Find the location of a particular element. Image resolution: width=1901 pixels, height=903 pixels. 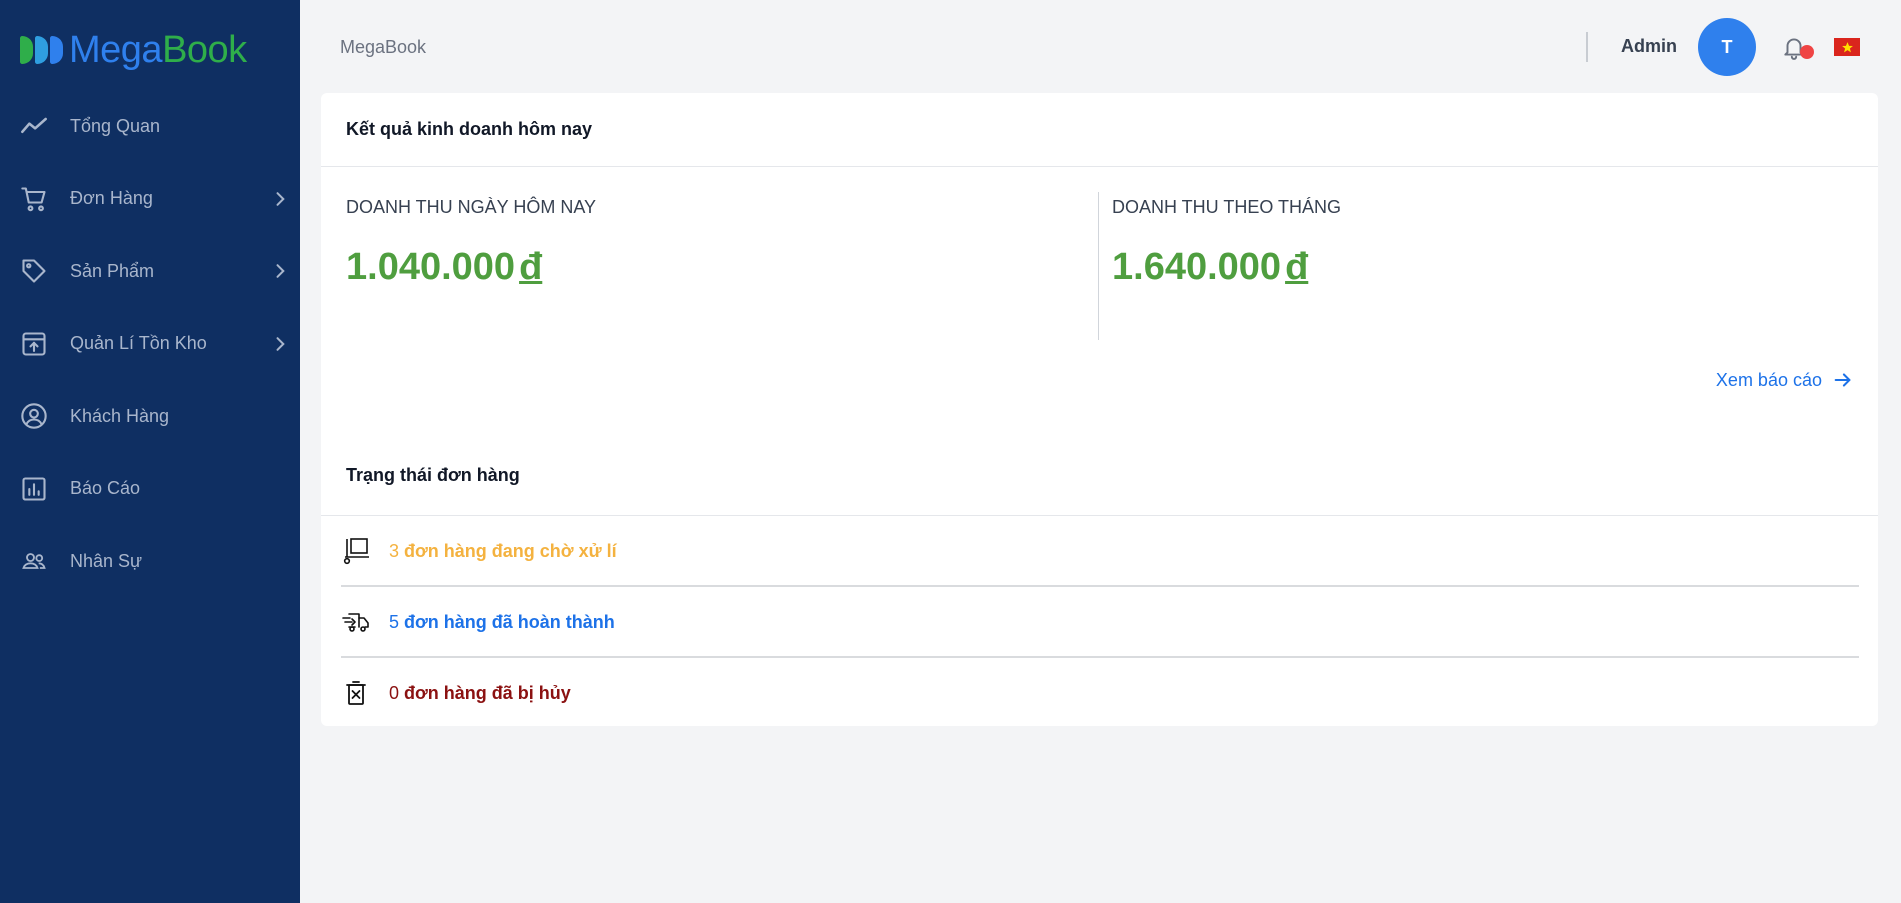

view-report-label: Xem báo cáo is located at coordinates (1768, 379).